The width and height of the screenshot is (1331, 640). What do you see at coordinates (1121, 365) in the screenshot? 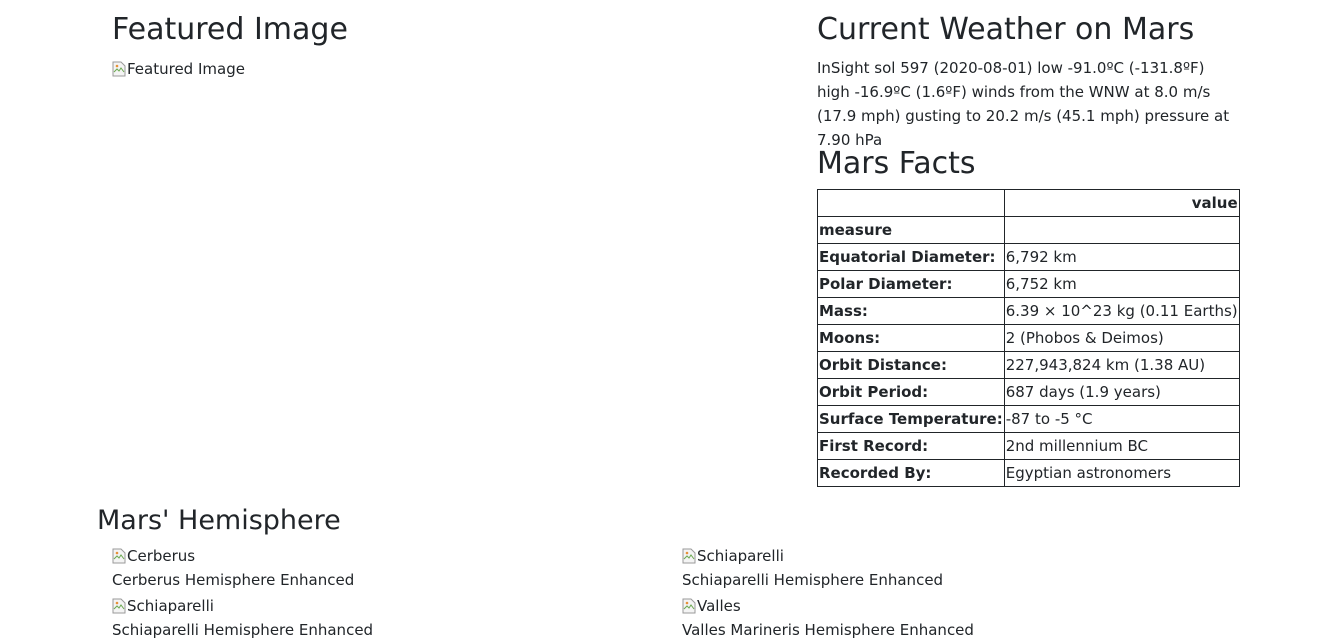
I see `row-value: 227,943,824 km (1.38 AU)` at bounding box center [1121, 365].